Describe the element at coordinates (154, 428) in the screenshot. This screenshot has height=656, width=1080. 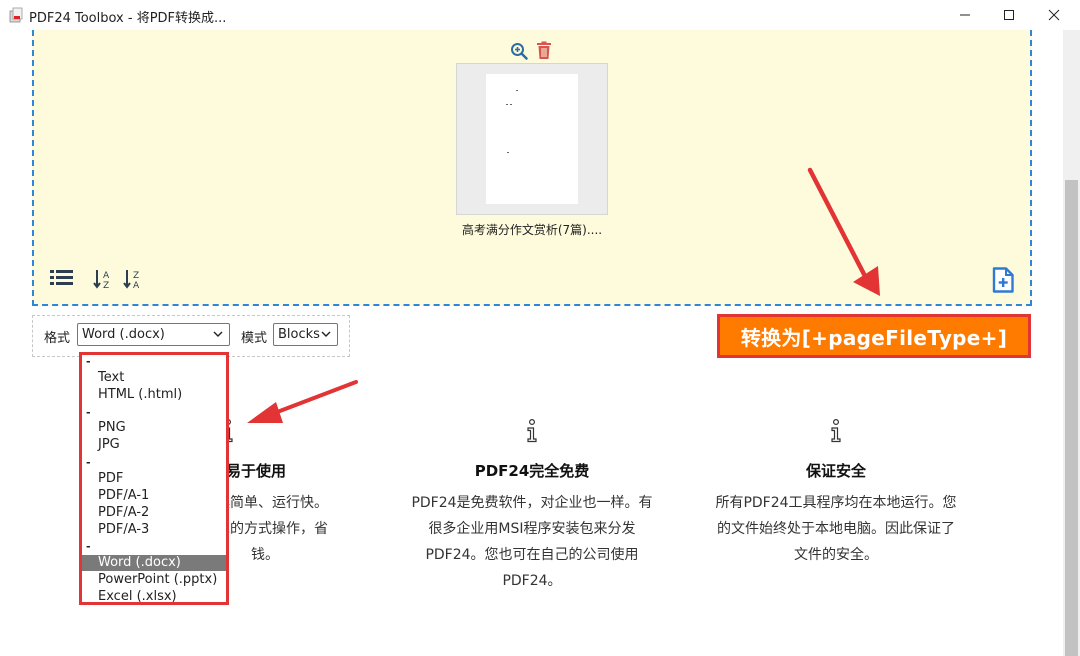
I see `dropdown-option: PNG` at that location.